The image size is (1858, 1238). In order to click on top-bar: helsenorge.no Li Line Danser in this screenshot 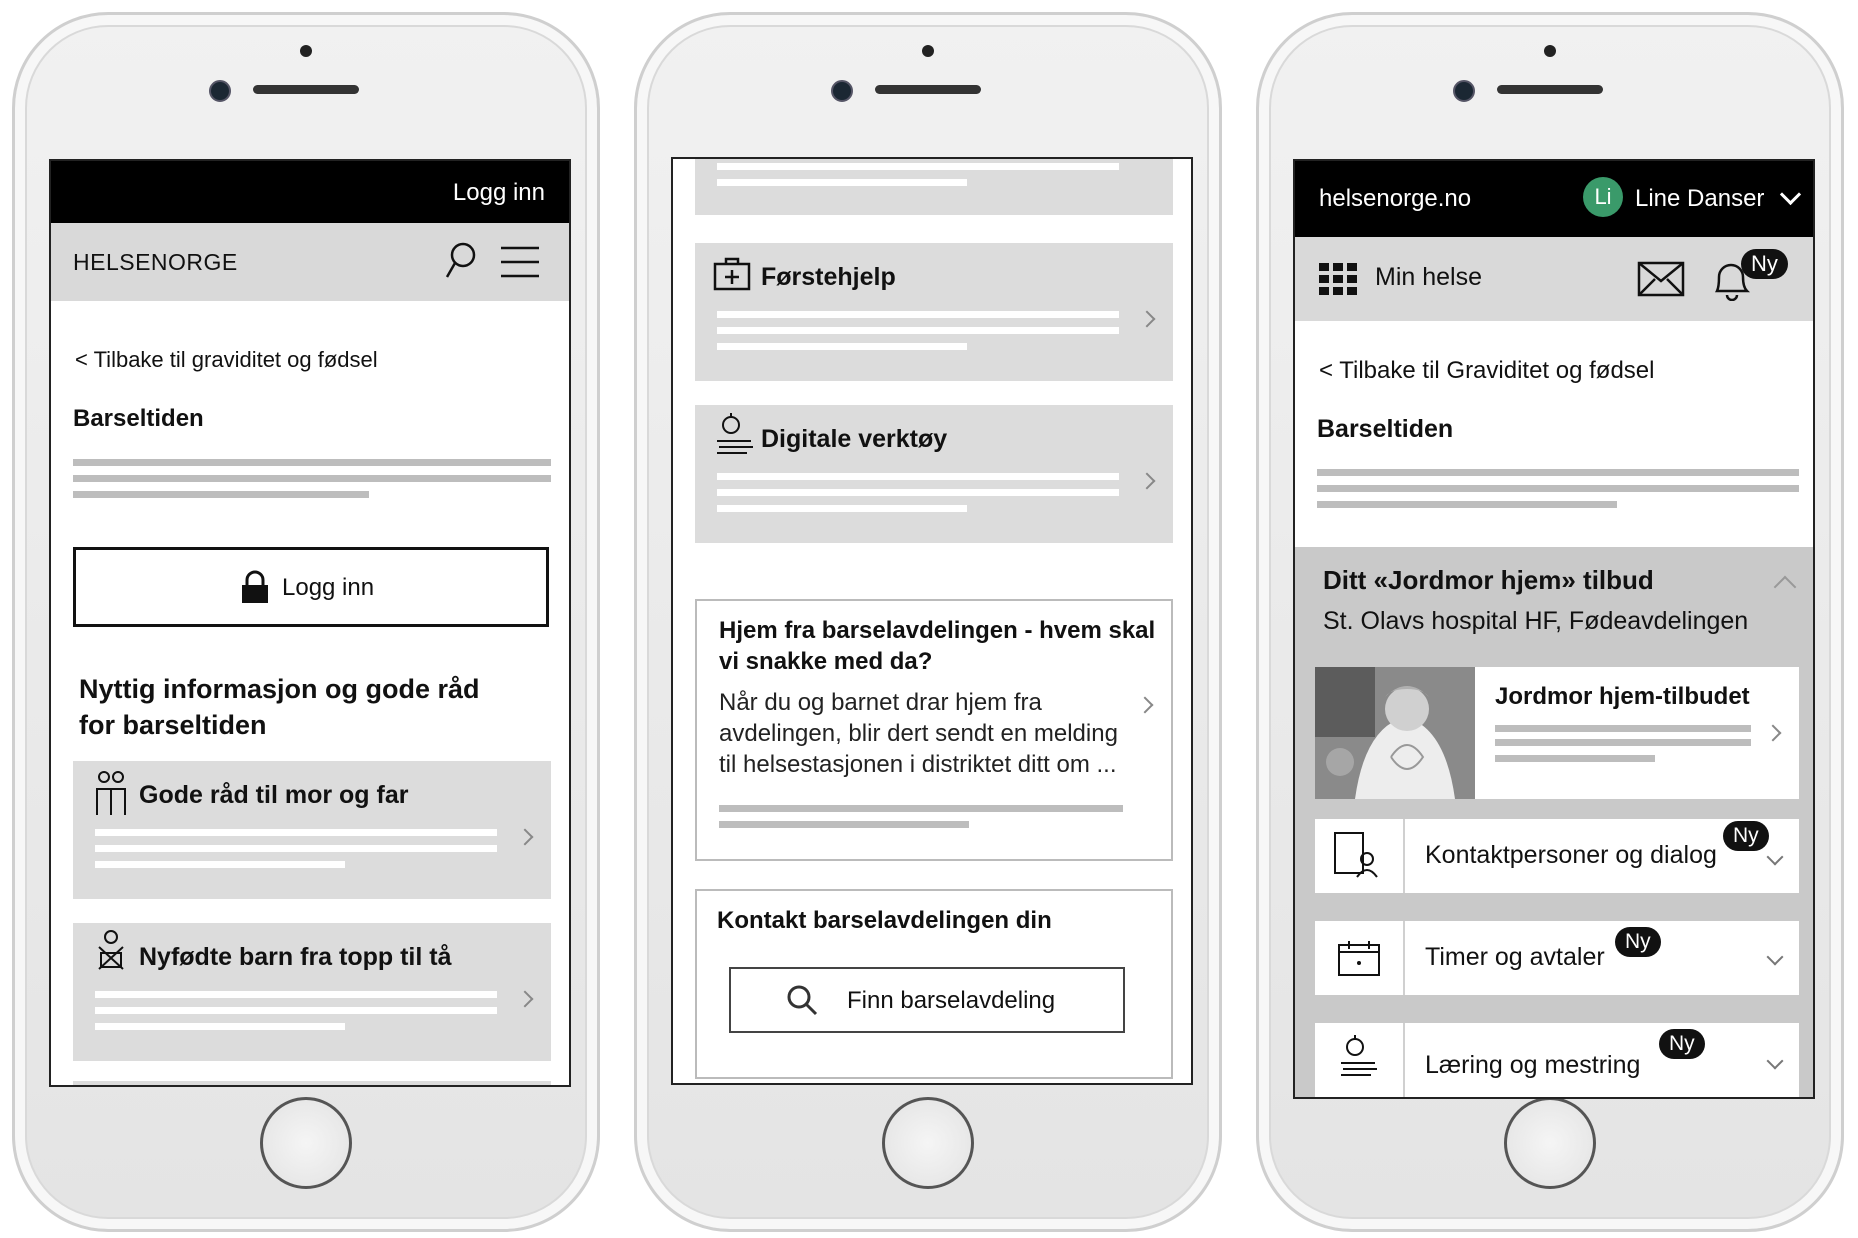, I will do `click(1554, 199)`.